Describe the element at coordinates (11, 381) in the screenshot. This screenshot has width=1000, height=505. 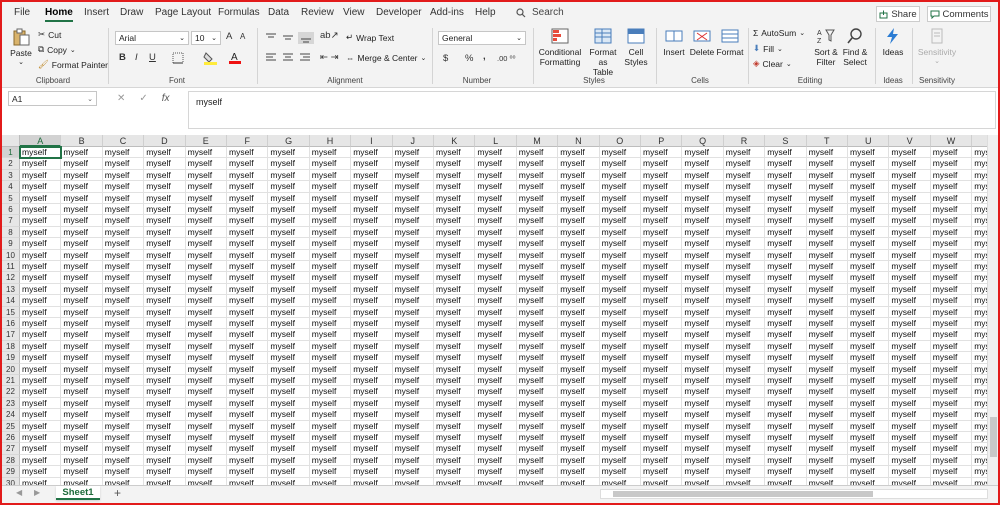
I see `row-header: 21` at that location.